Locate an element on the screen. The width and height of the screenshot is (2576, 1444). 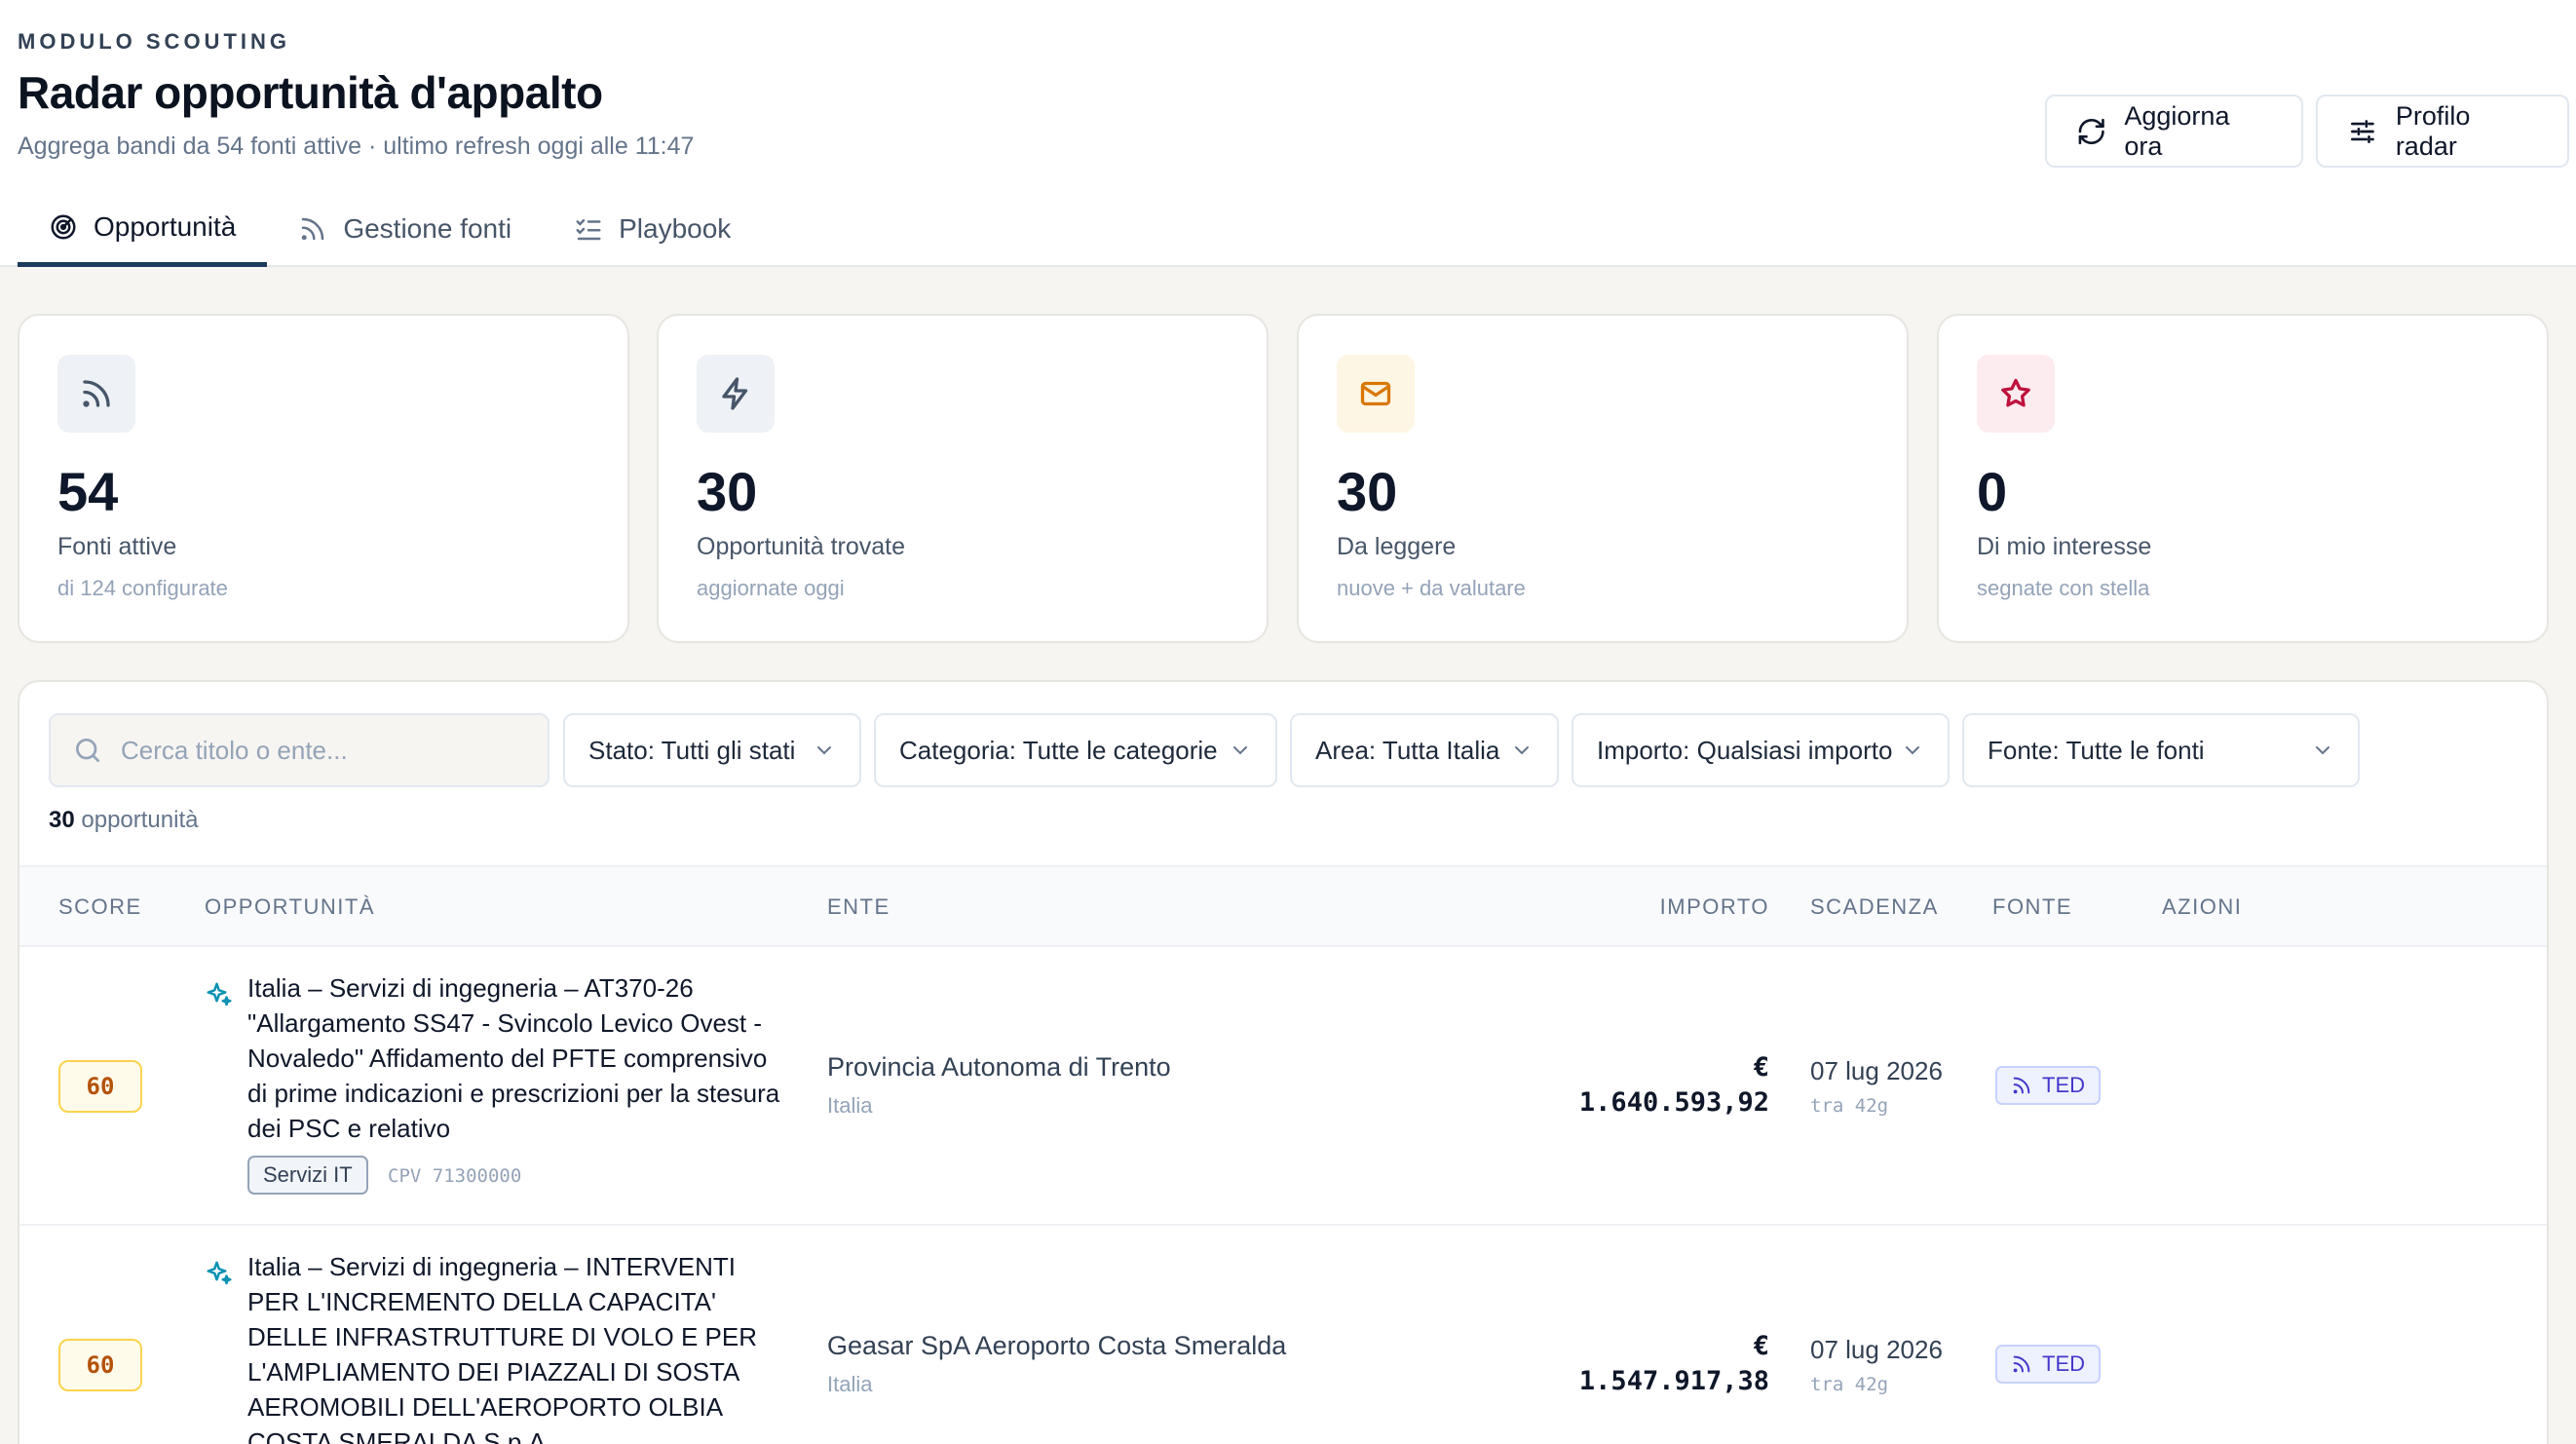
importo-amount: 1.640.593,92 is located at coordinates (1673, 1102).